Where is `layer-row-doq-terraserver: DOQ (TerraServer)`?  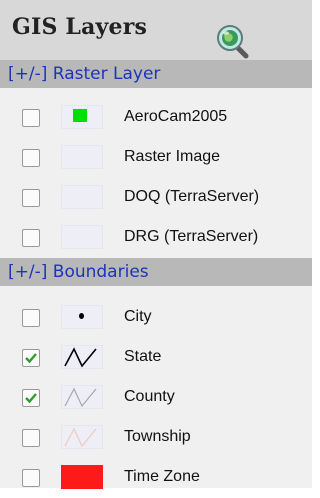
layer-row-doq-terraserver: DOQ (TerraServer) is located at coordinates (156, 198).